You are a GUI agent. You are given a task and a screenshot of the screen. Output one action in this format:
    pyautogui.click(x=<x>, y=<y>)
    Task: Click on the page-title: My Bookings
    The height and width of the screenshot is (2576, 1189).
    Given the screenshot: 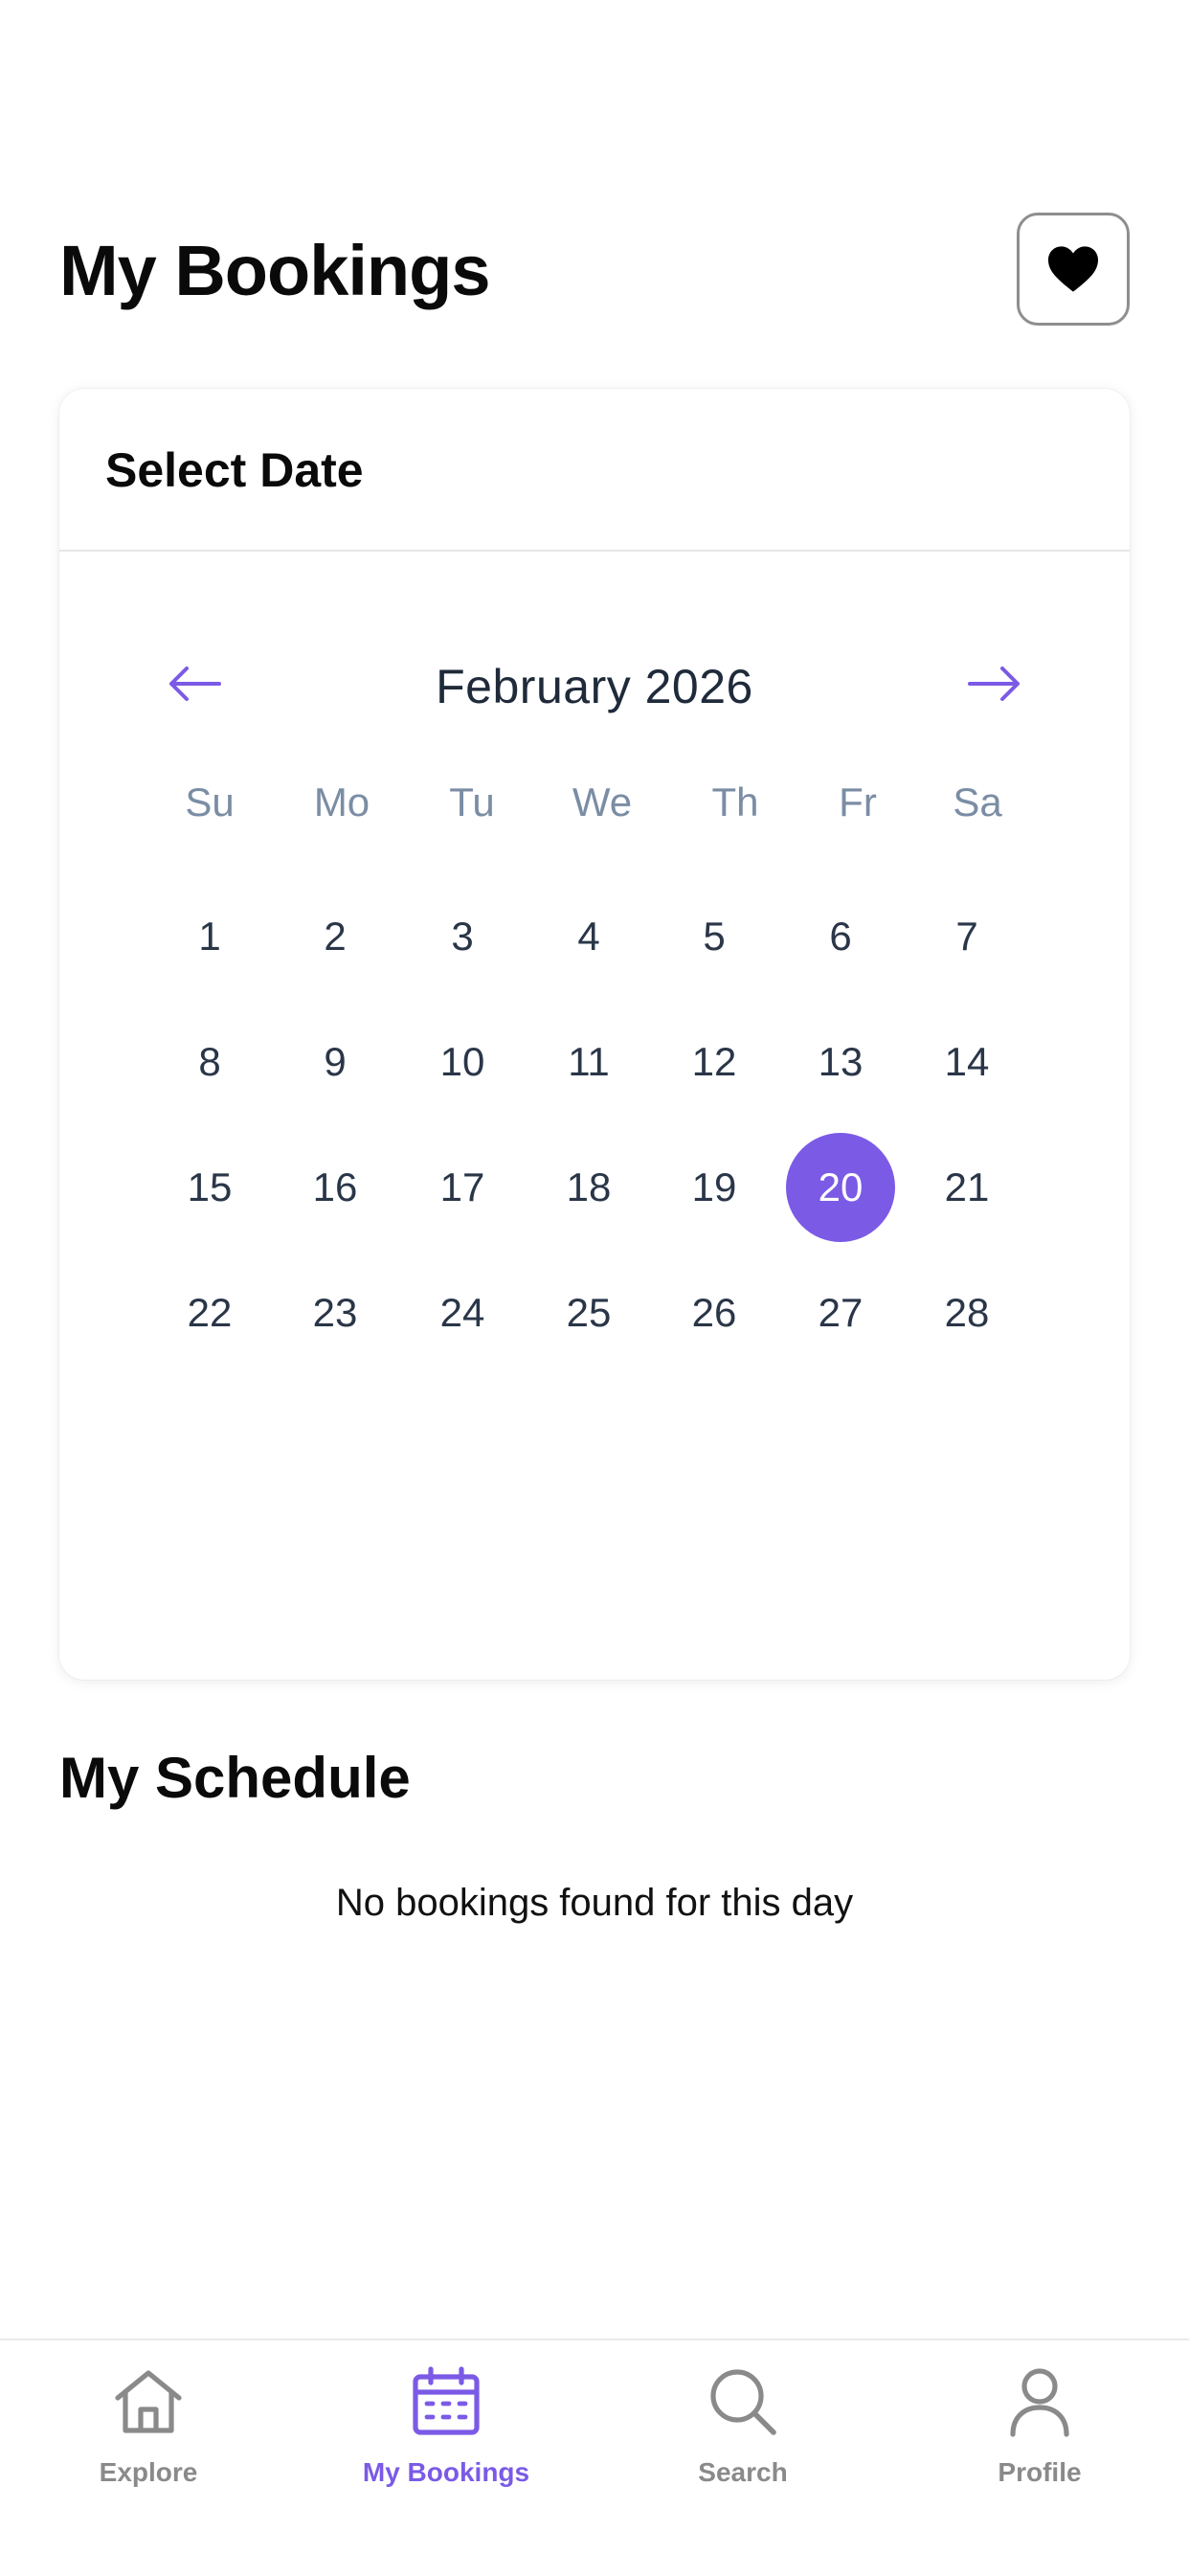 What is the action you would take?
    pyautogui.click(x=274, y=270)
    